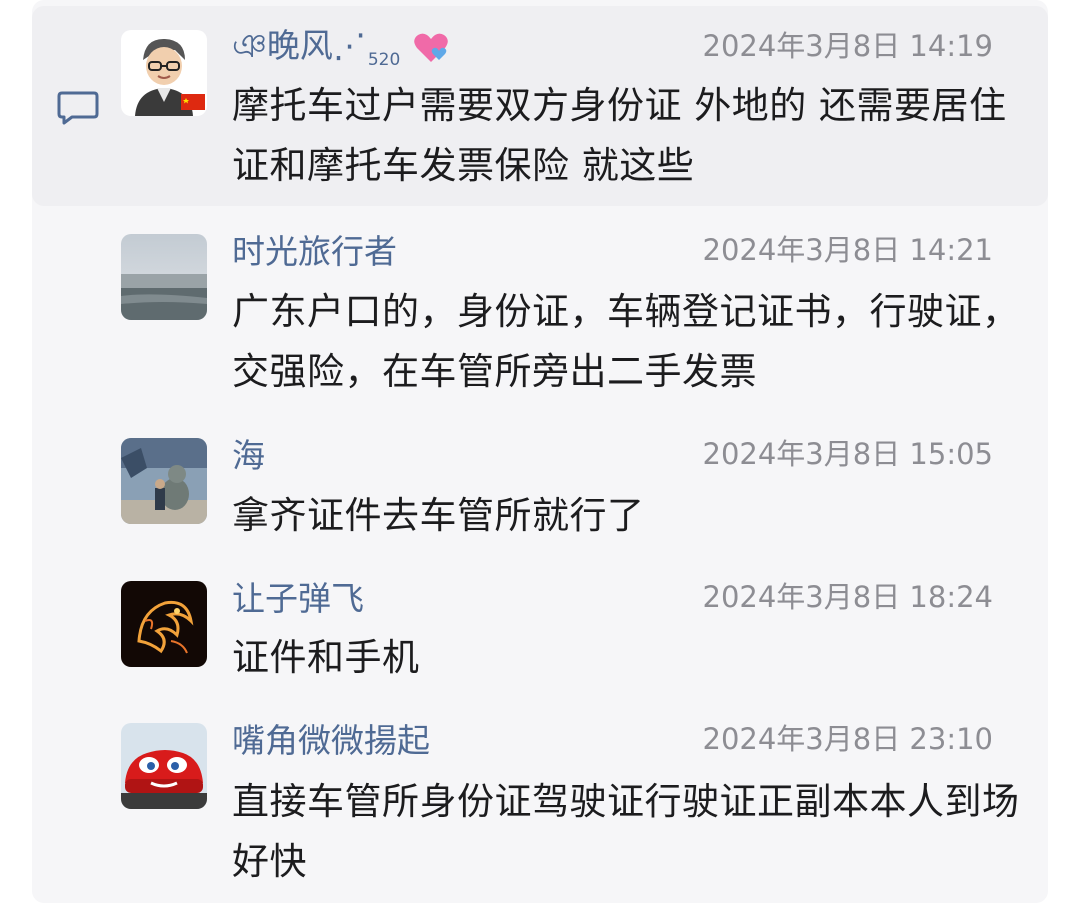 The height and width of the screenshot is (903, 1080). What do you see at coordinates (326, 657) in the screenshot?
I see `comment-text: 证件和手机` at bounding box center [326, 657].